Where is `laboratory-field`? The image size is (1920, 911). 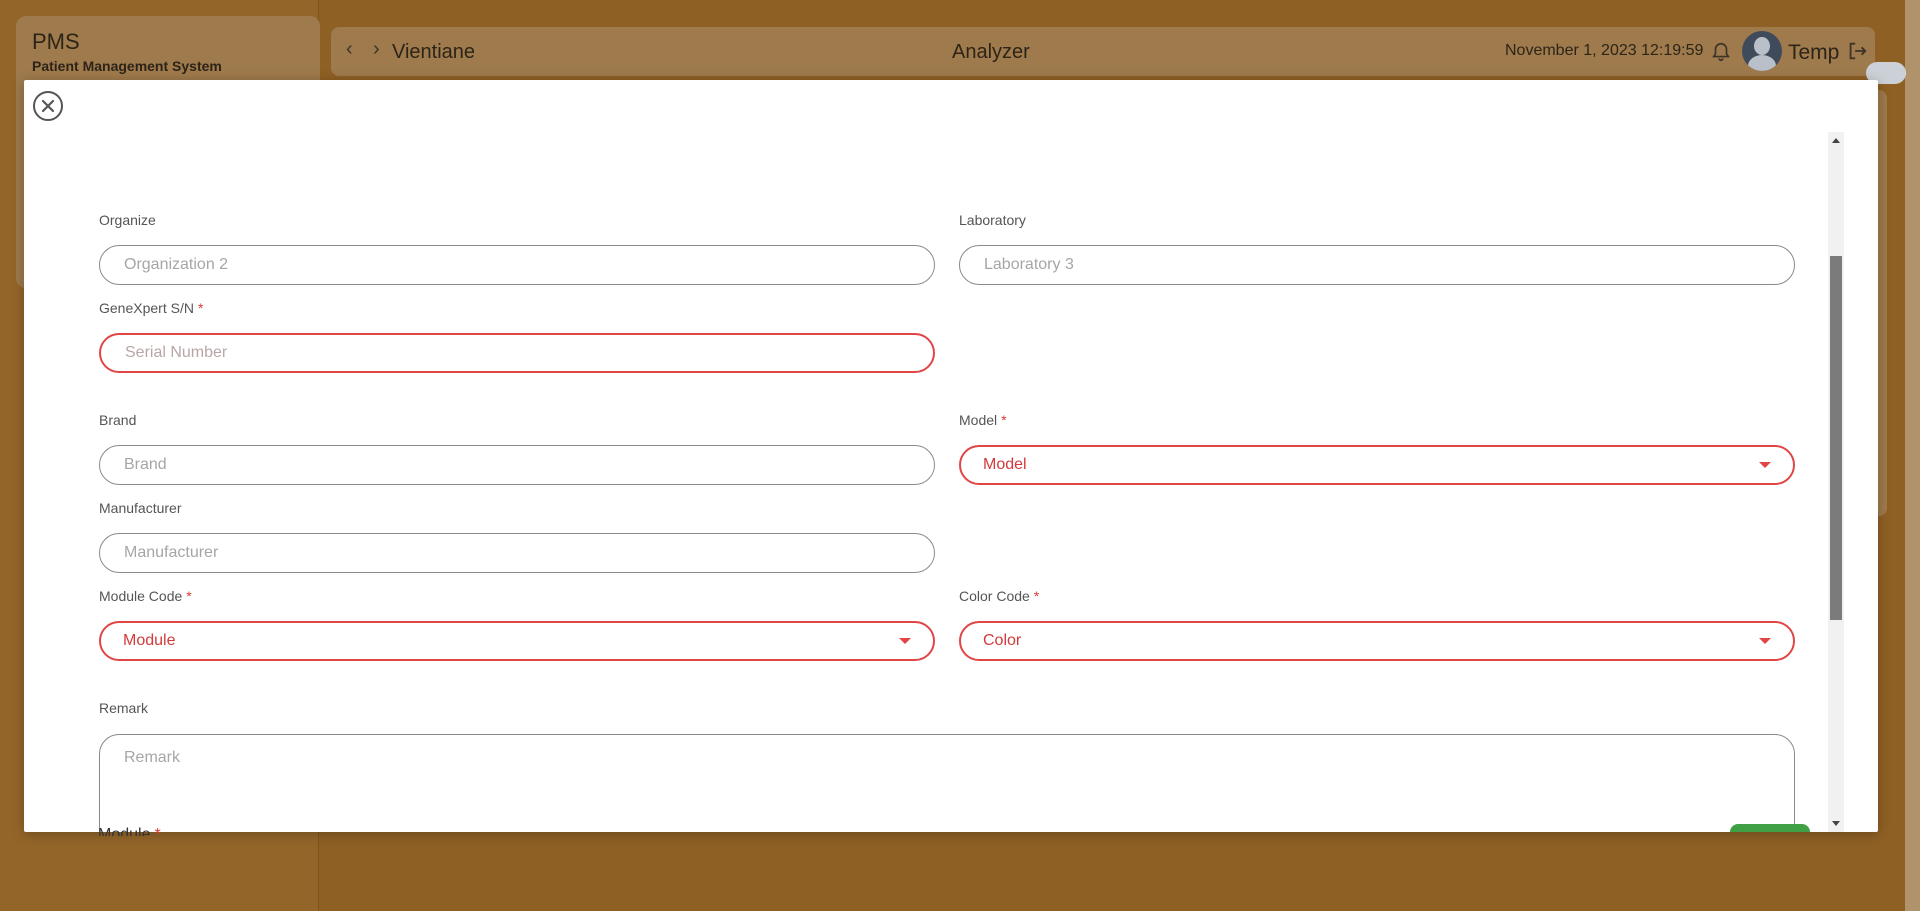
laboratory-field is located at coordinates (1377, 265).